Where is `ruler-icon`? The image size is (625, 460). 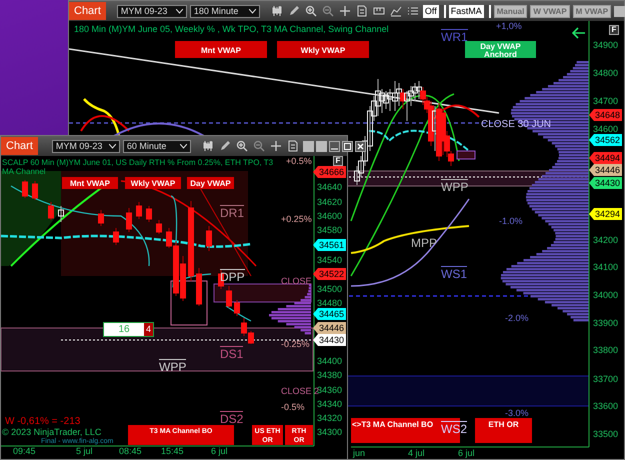 ruler-icon is located at coordinates (378, 11).